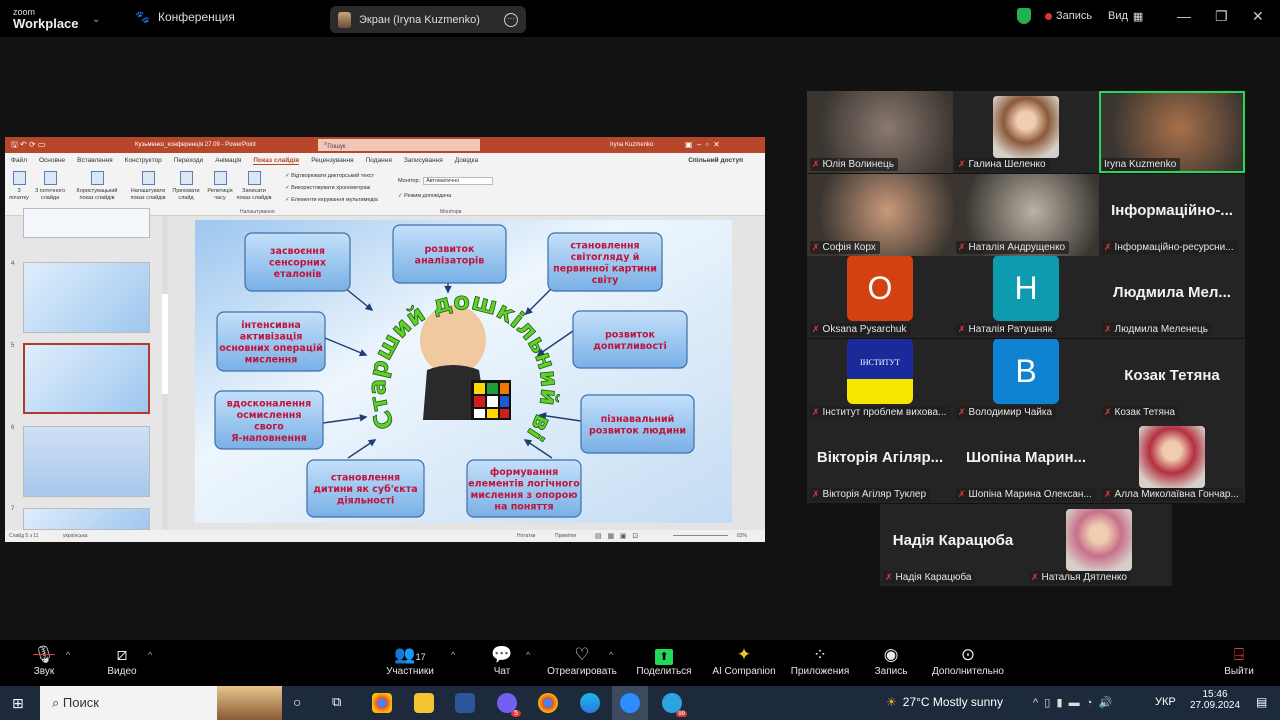 The image size is (1280, 720). Describe the element at coordinates (1125, 16) in the screenshot. I see `view-button: Вид ▦` at that location.